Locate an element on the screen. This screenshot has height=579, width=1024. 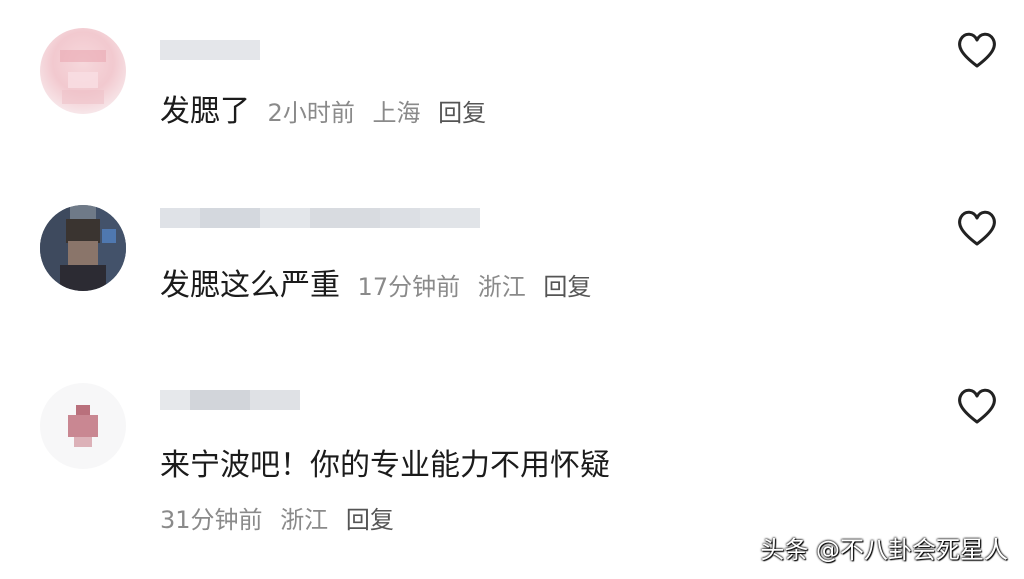
comment-meta: 2小时前 上海 回复 is located at coordinates (382, 113).